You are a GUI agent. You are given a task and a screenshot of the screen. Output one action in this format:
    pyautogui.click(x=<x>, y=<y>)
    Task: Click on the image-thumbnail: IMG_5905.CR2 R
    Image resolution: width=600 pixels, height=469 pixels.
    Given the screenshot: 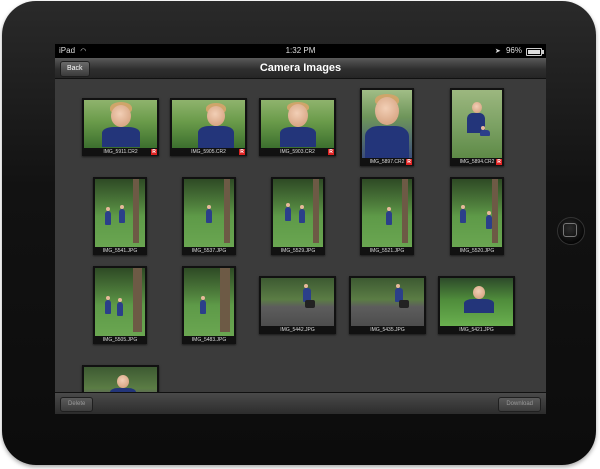 What is the action you would take?
    pyautogui.click(x=208, y=127)
    